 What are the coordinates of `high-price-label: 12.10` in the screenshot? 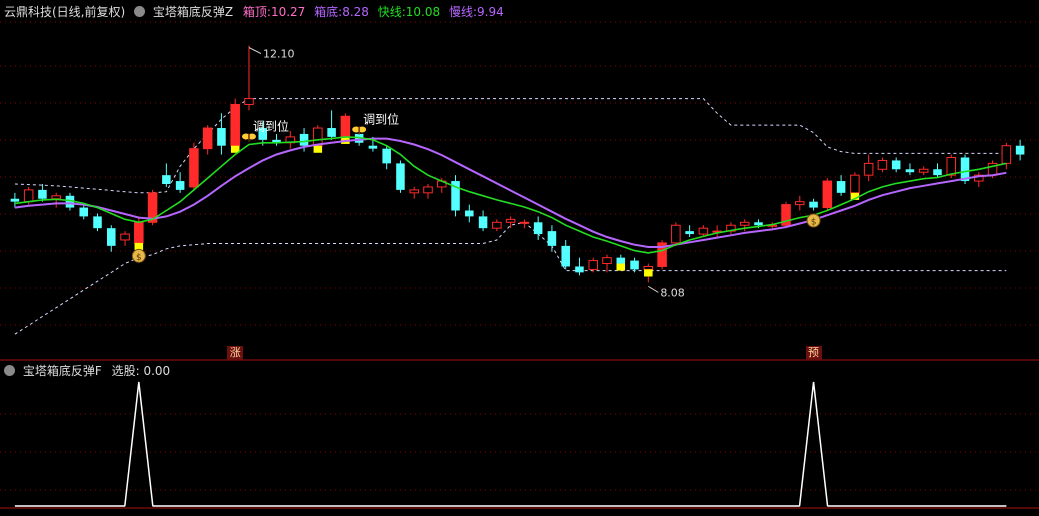 It's located at (279, 54).